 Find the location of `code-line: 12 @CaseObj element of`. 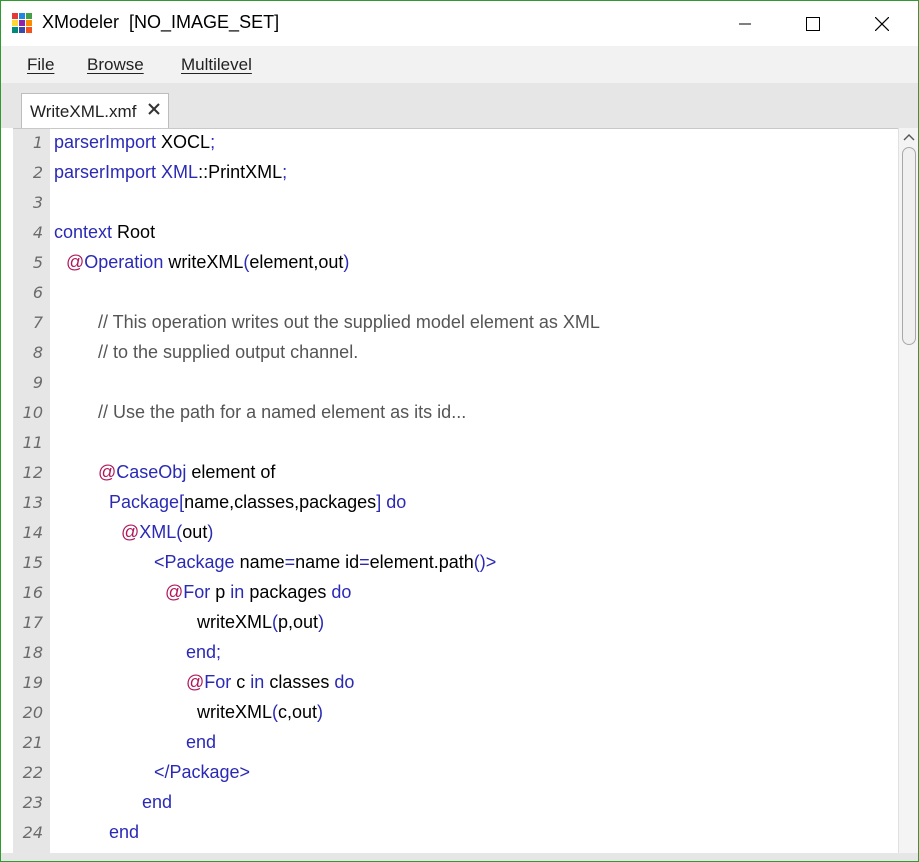

code-line: 12 @CaseObj element of is located at coordinates (455, 474).